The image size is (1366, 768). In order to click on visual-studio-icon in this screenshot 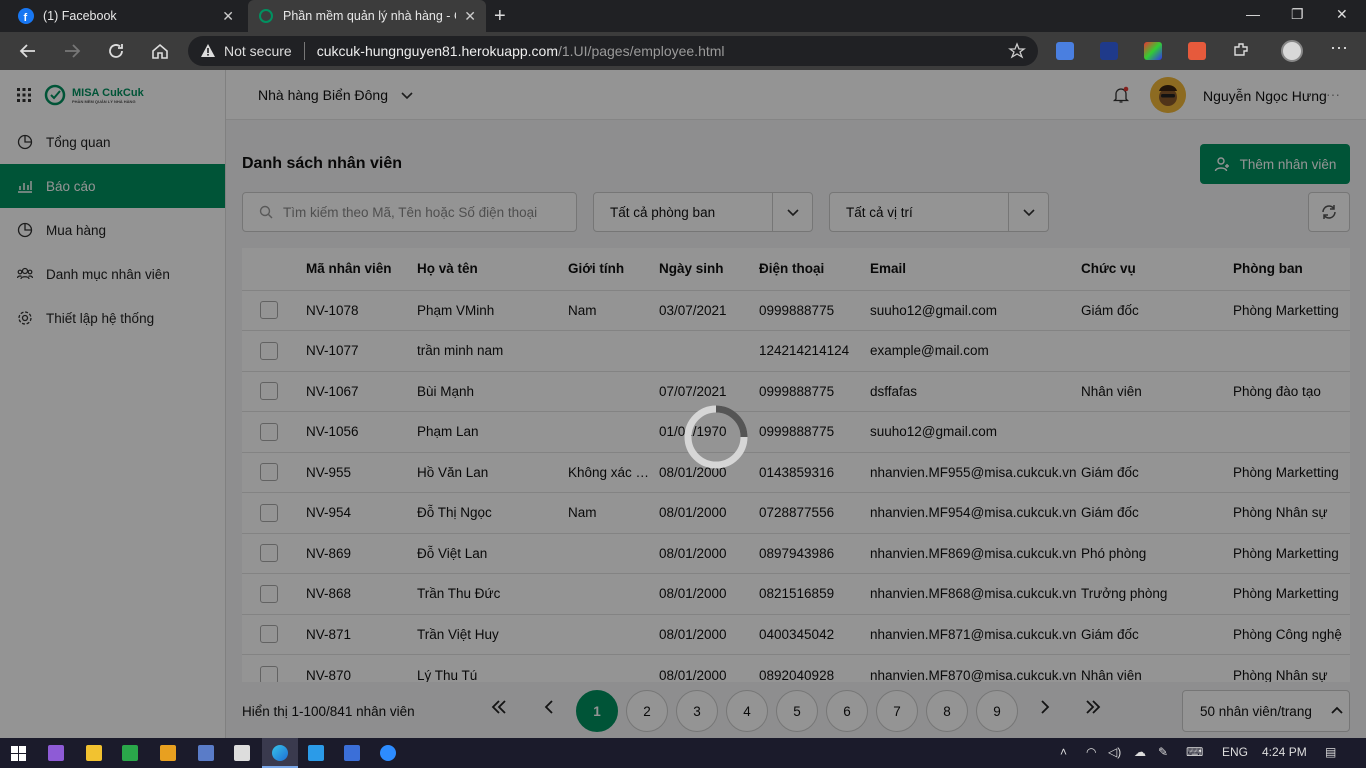, I will do `click(56, 753)`.